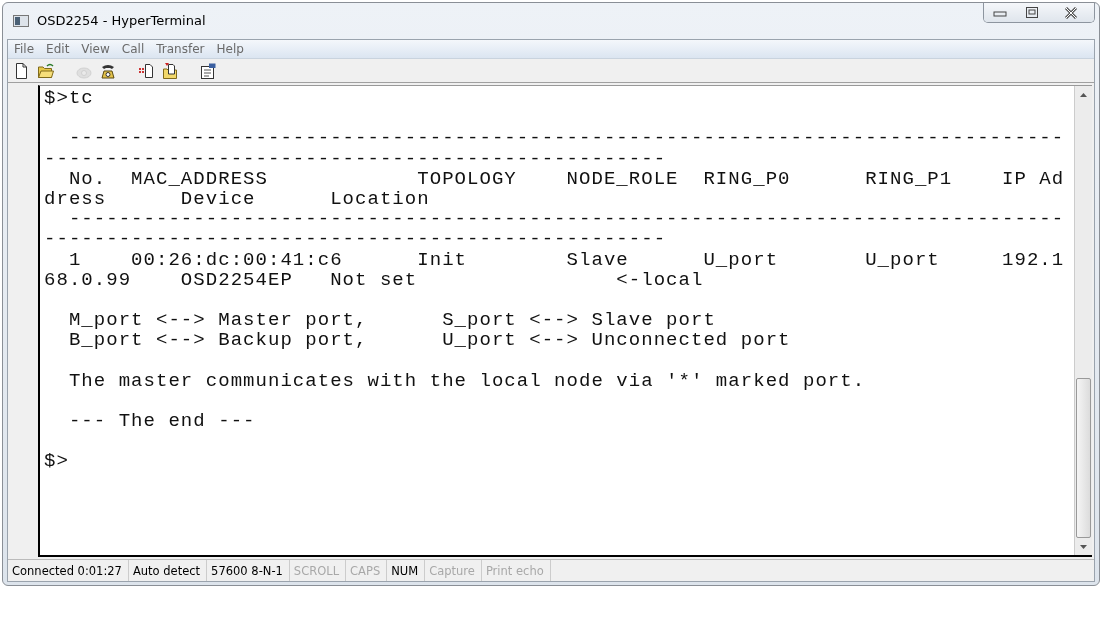 Image resolution: width=1103 pixels, height=617 pixels. I want to click on terminal-line: 1 00:26:dc:00:41:c6 Init Slave U_port U_port 192.1, so click(566, 259).